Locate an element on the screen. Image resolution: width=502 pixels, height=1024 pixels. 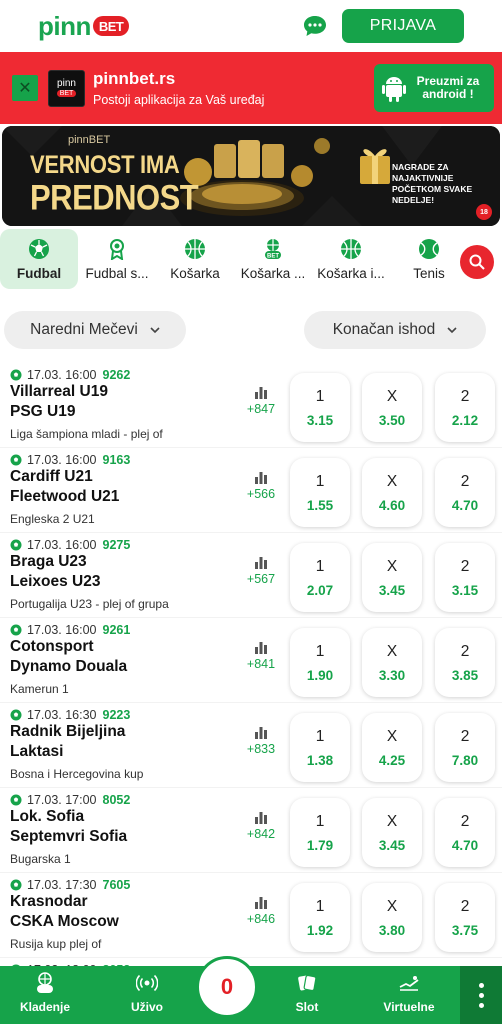
logo-bet-badge: BET is located at coordinates (111, 26).